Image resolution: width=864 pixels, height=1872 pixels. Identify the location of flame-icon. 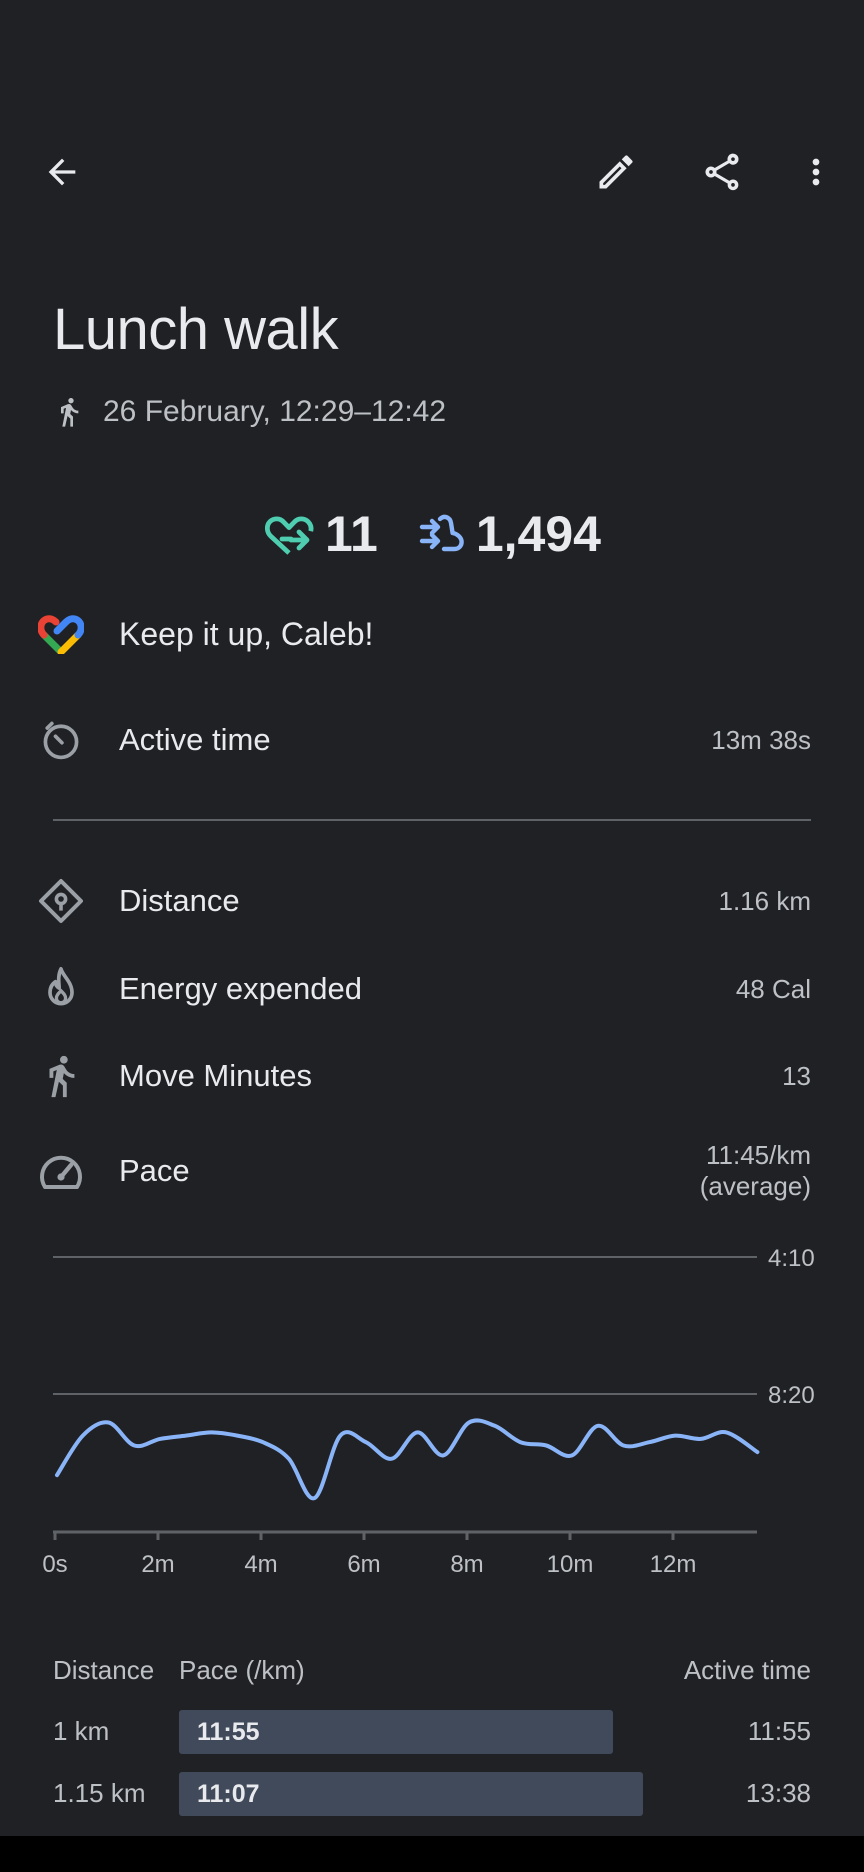
(61, 989).